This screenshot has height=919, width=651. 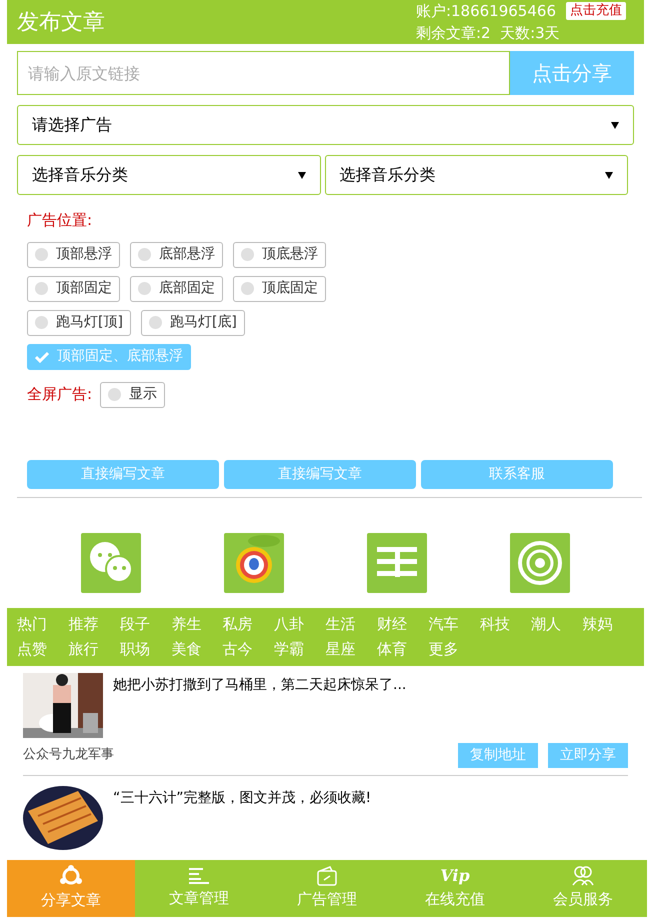 What do you see at coordinates (73, 289) in the screenshot?
I see `radio-option: 顶部固定` at bounding box center [73, 289].